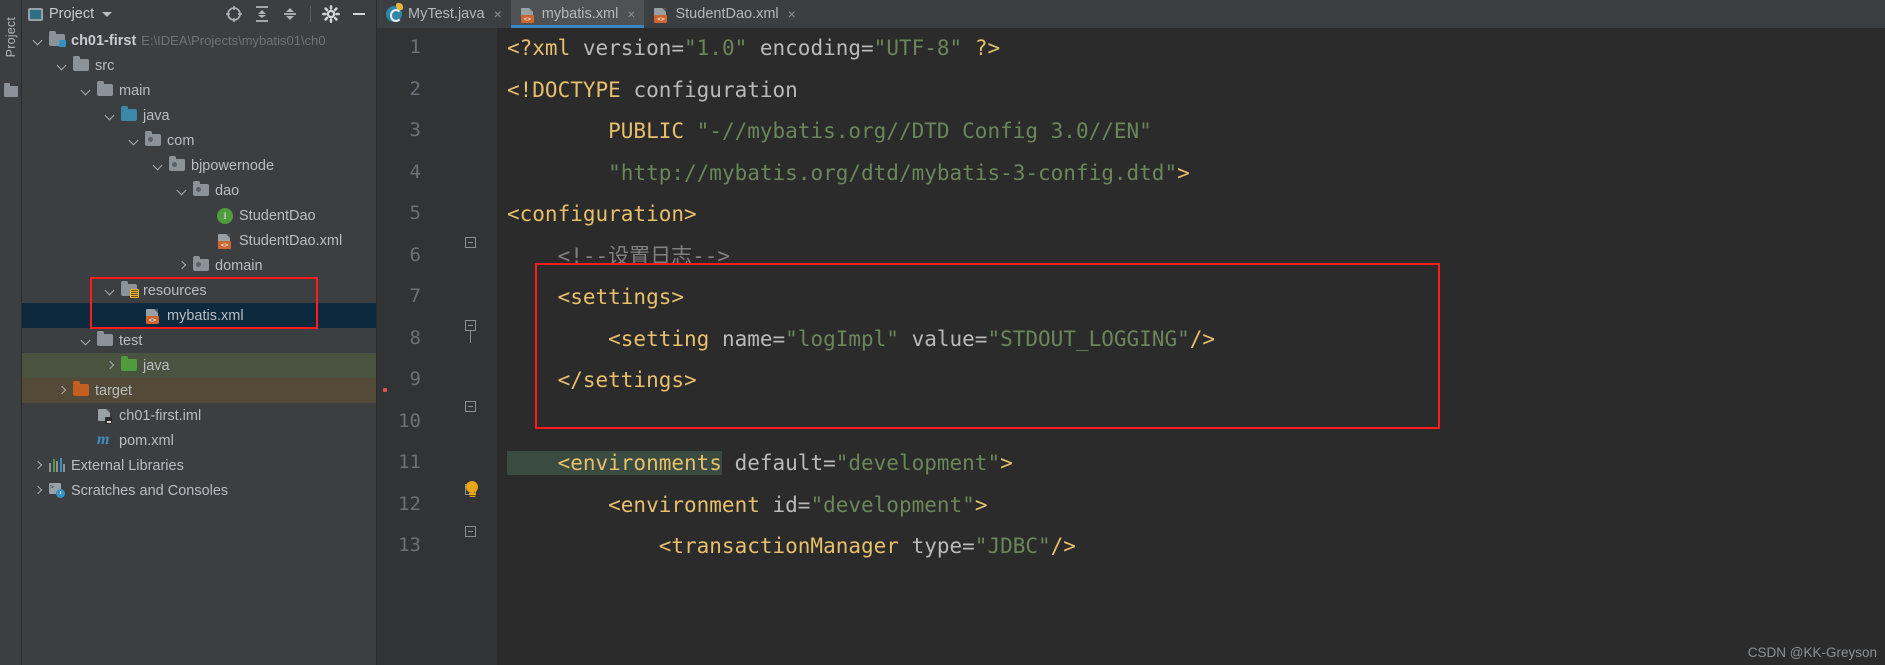  I want to click on tree-item-scratches-and-consoles: > Scratches and Consoles, so click(199, 490).